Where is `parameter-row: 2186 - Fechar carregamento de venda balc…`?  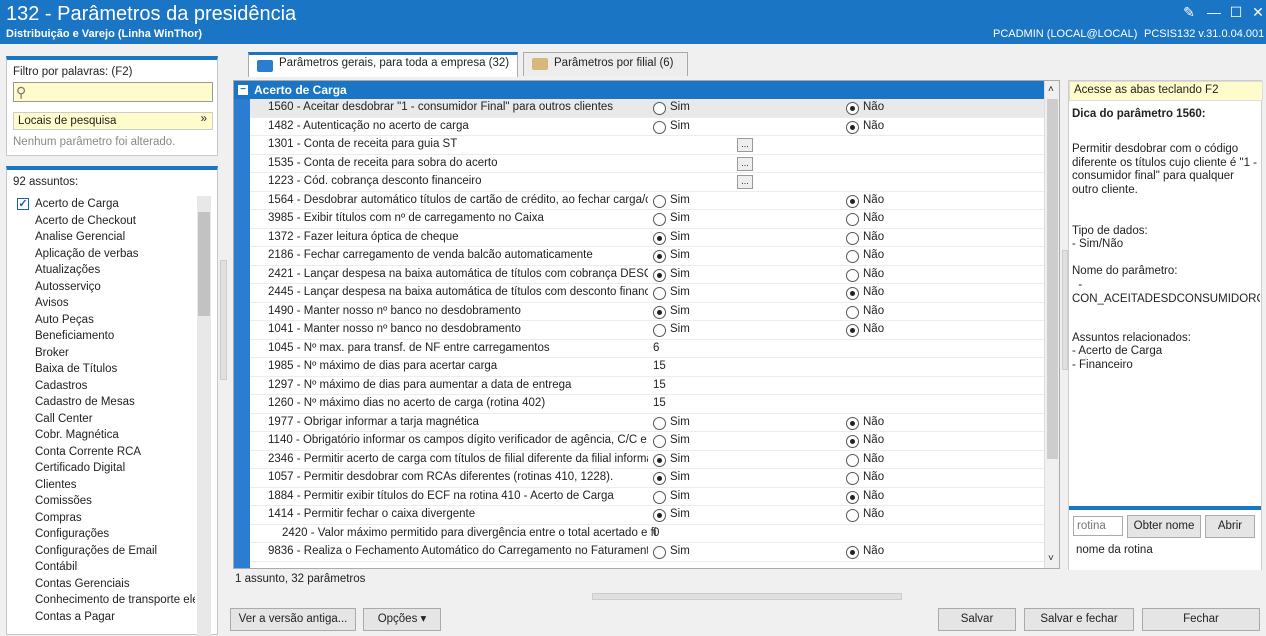
parameter-row: 2186 - Fechar carregamento de venda balc… is located at coordinates (647, 256).